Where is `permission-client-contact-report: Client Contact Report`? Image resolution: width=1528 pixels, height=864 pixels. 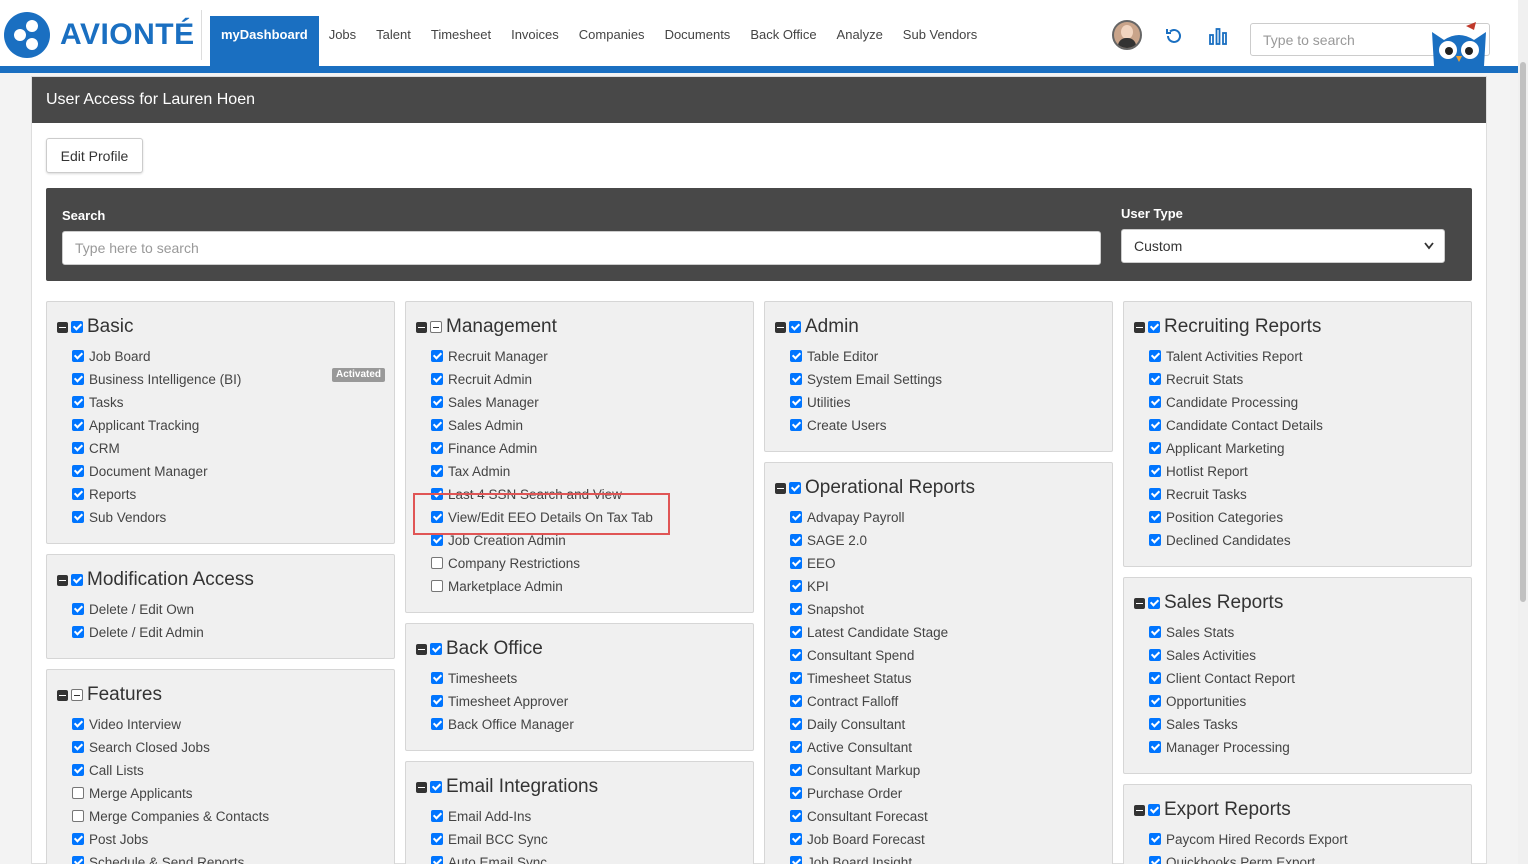
permission-client-contact-report: Client Contact Report is located at coordinates (1222, 678).